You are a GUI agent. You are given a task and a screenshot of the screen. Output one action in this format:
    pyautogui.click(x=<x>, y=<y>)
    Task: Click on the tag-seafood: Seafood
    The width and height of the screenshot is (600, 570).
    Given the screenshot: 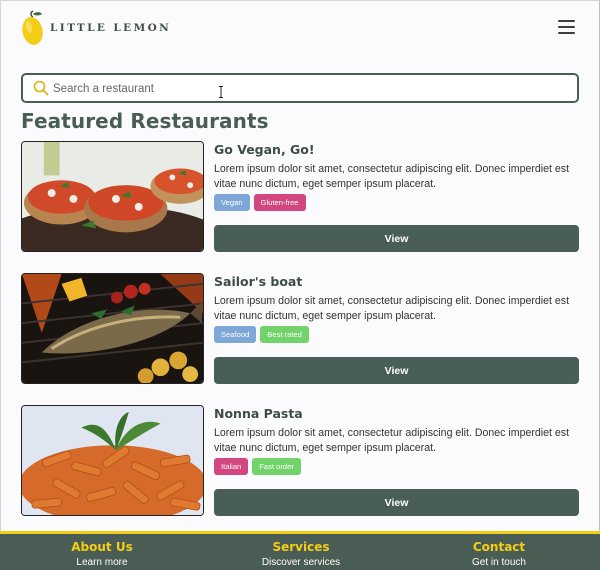 What is the action you would take?
    pyautogui.click(x=235, y=334)
    